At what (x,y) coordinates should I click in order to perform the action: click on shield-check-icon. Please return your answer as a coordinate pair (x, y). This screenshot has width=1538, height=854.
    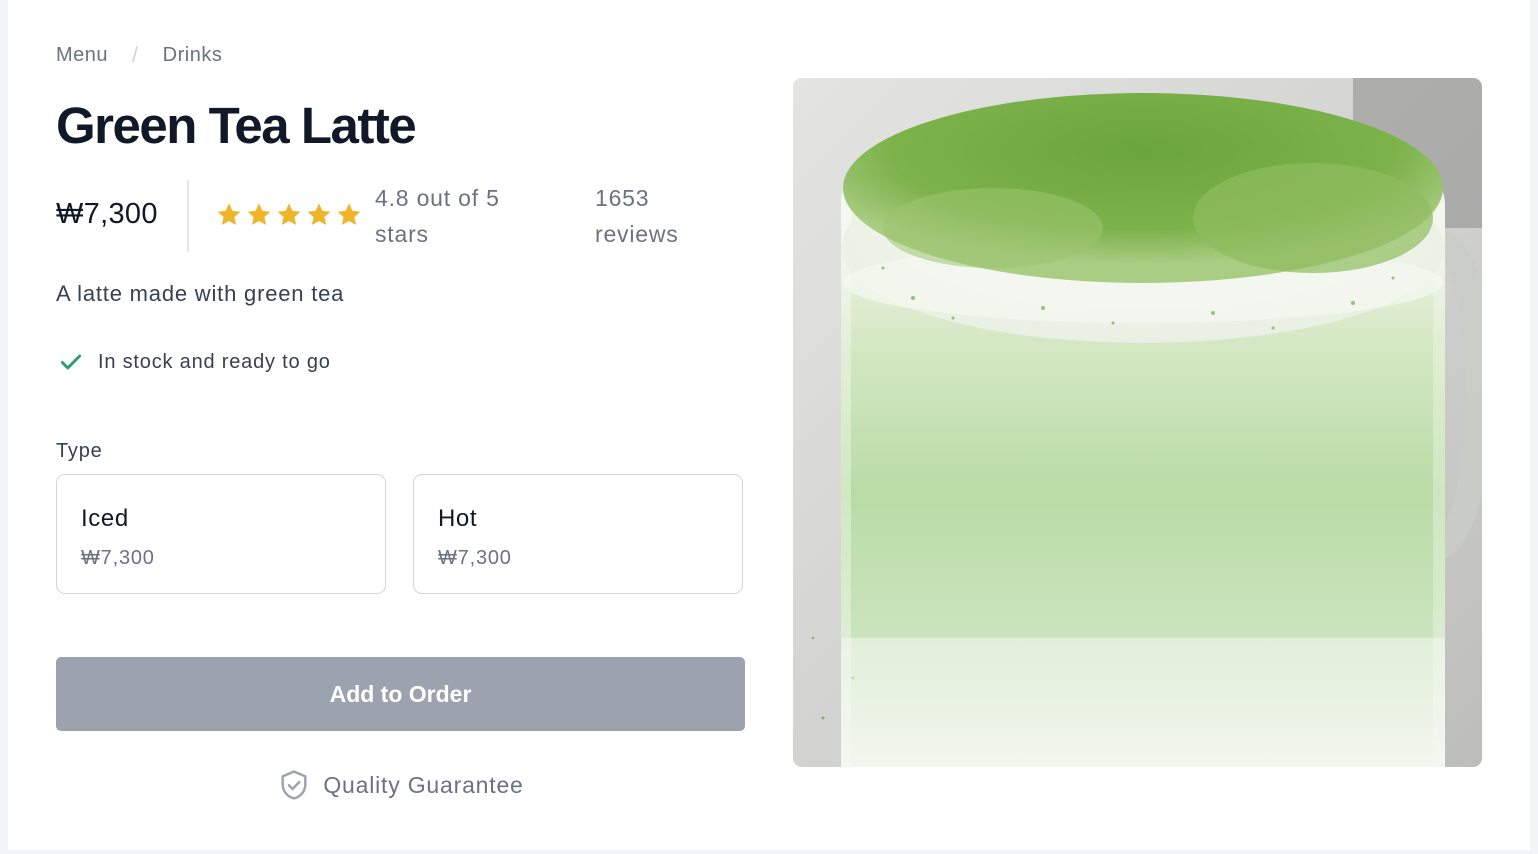
    Looking at the image, I should click on (294, 785).